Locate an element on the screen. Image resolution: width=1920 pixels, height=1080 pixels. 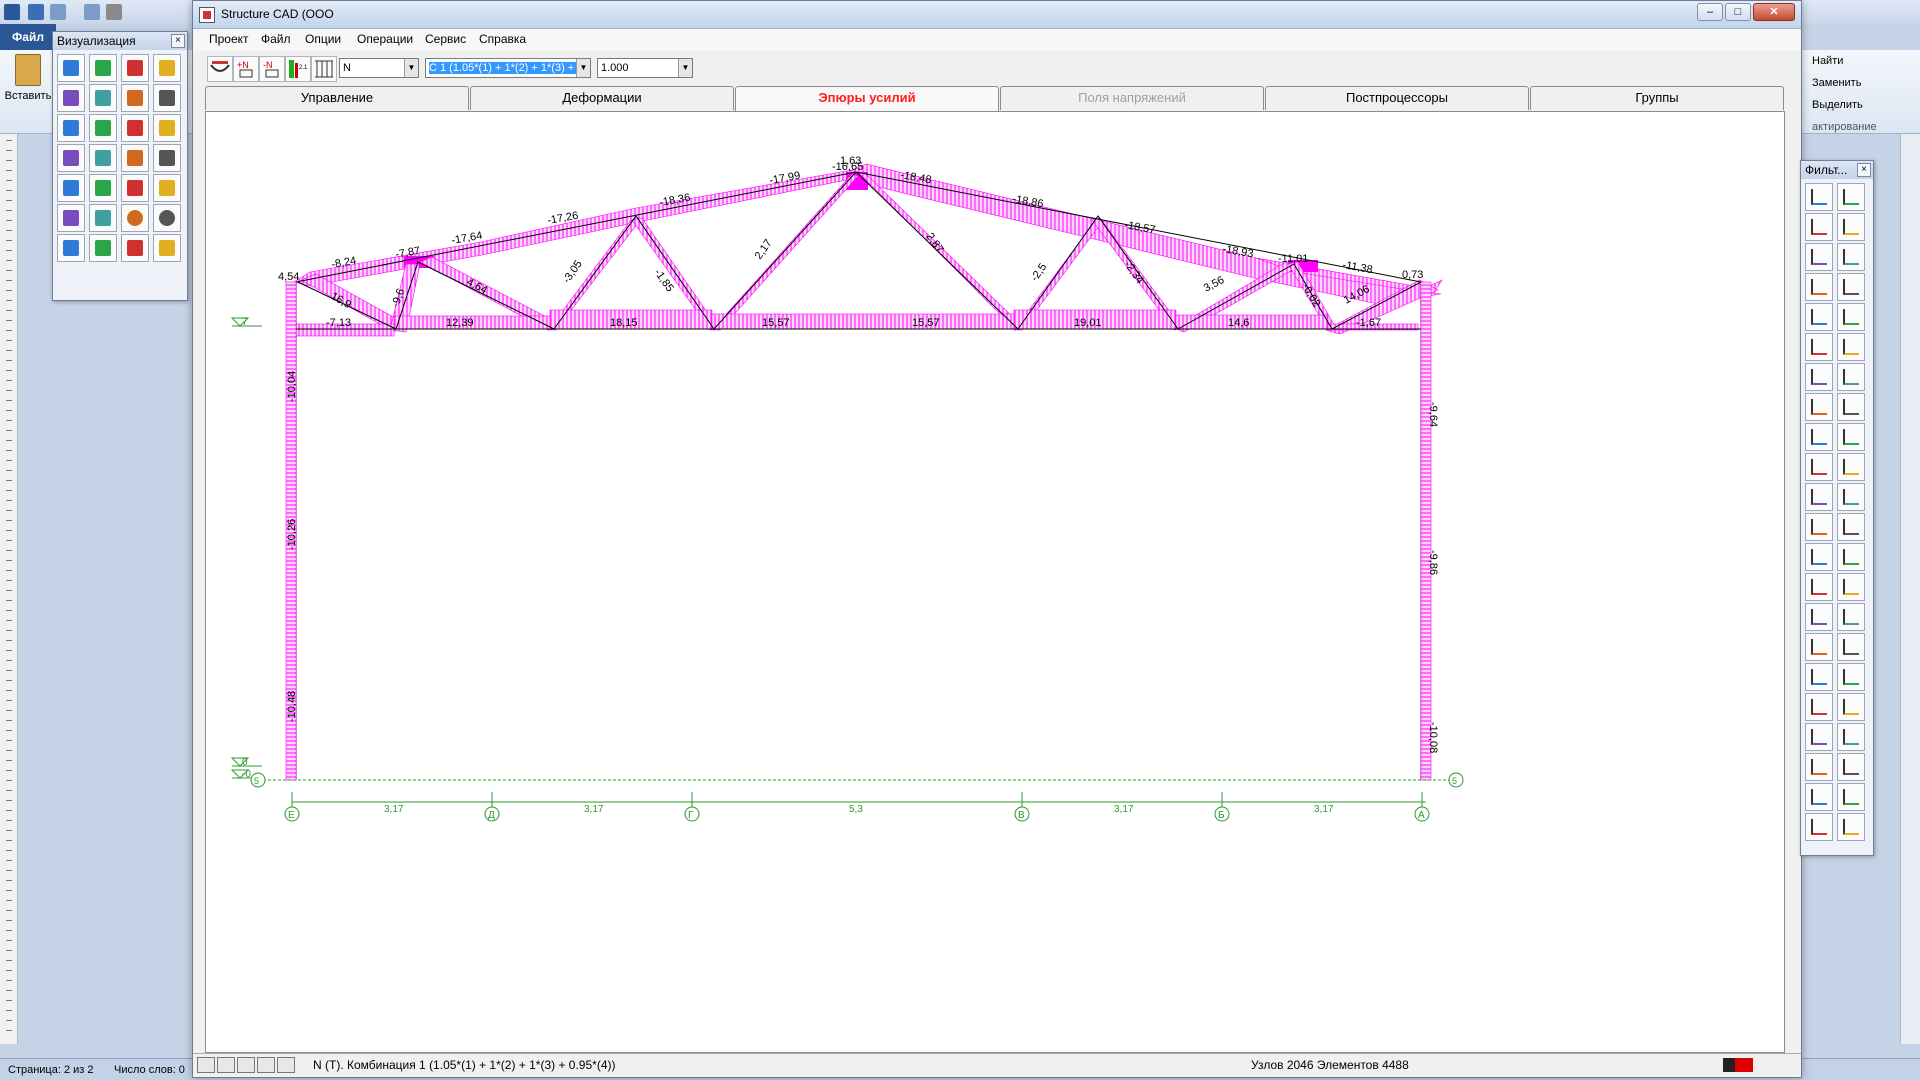
axis-icon is located at coordinates (167, 68).